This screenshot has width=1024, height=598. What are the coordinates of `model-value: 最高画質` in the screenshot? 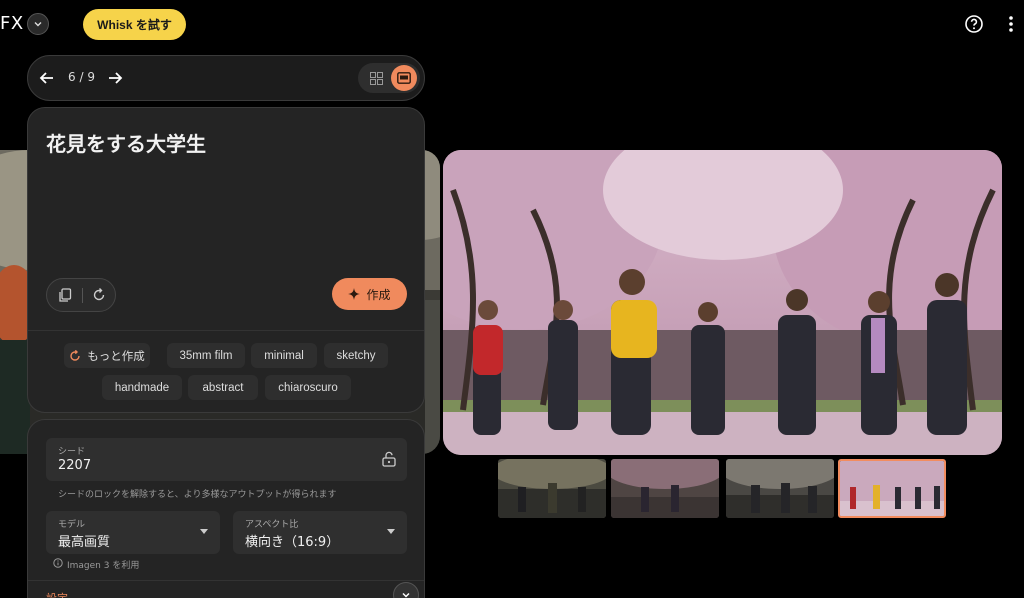 It's located at (84, 542).